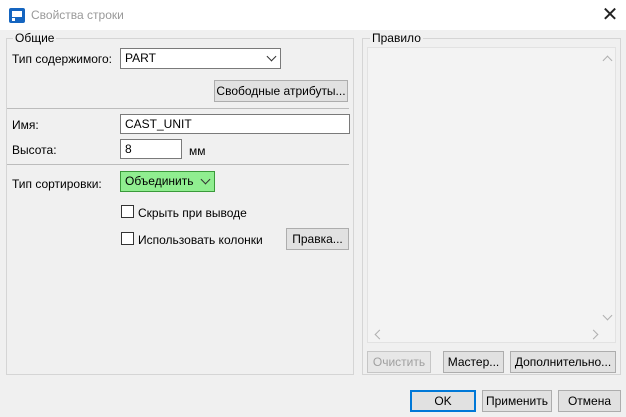 Image resolution: width=626 pixels, height=417 pixels. What do you see at coordinates (396, 38) in the screenshot?
I see `rule-group-title: Правило` at bounding box center [396, 38].